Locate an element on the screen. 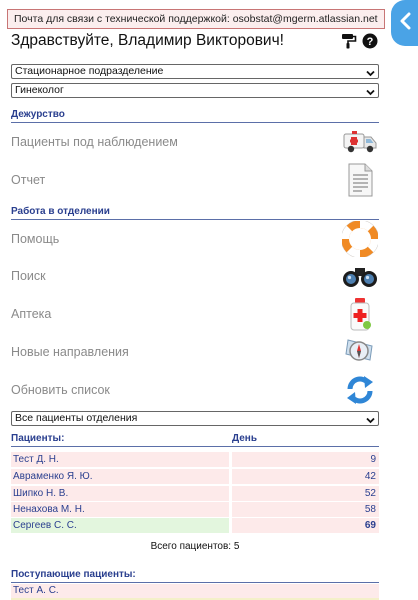 The image size is (418, 600). patient-name: Авраменко Я. Ю. is located at coordinates (120, 476).